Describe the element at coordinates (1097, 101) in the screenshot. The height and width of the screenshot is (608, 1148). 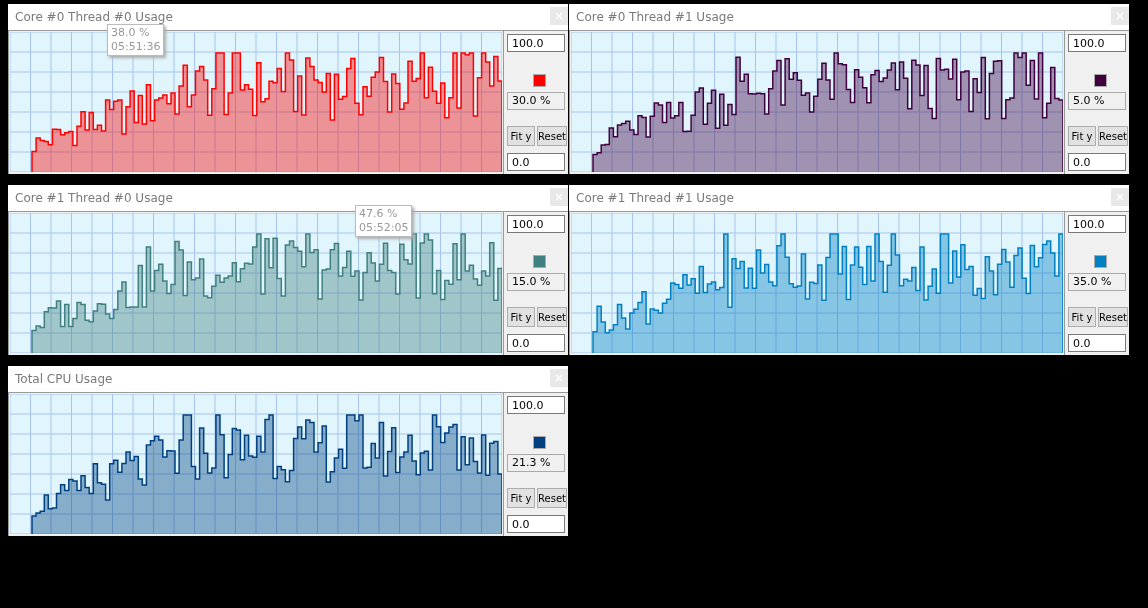
I see `current-value: 5.0 %` at that location.